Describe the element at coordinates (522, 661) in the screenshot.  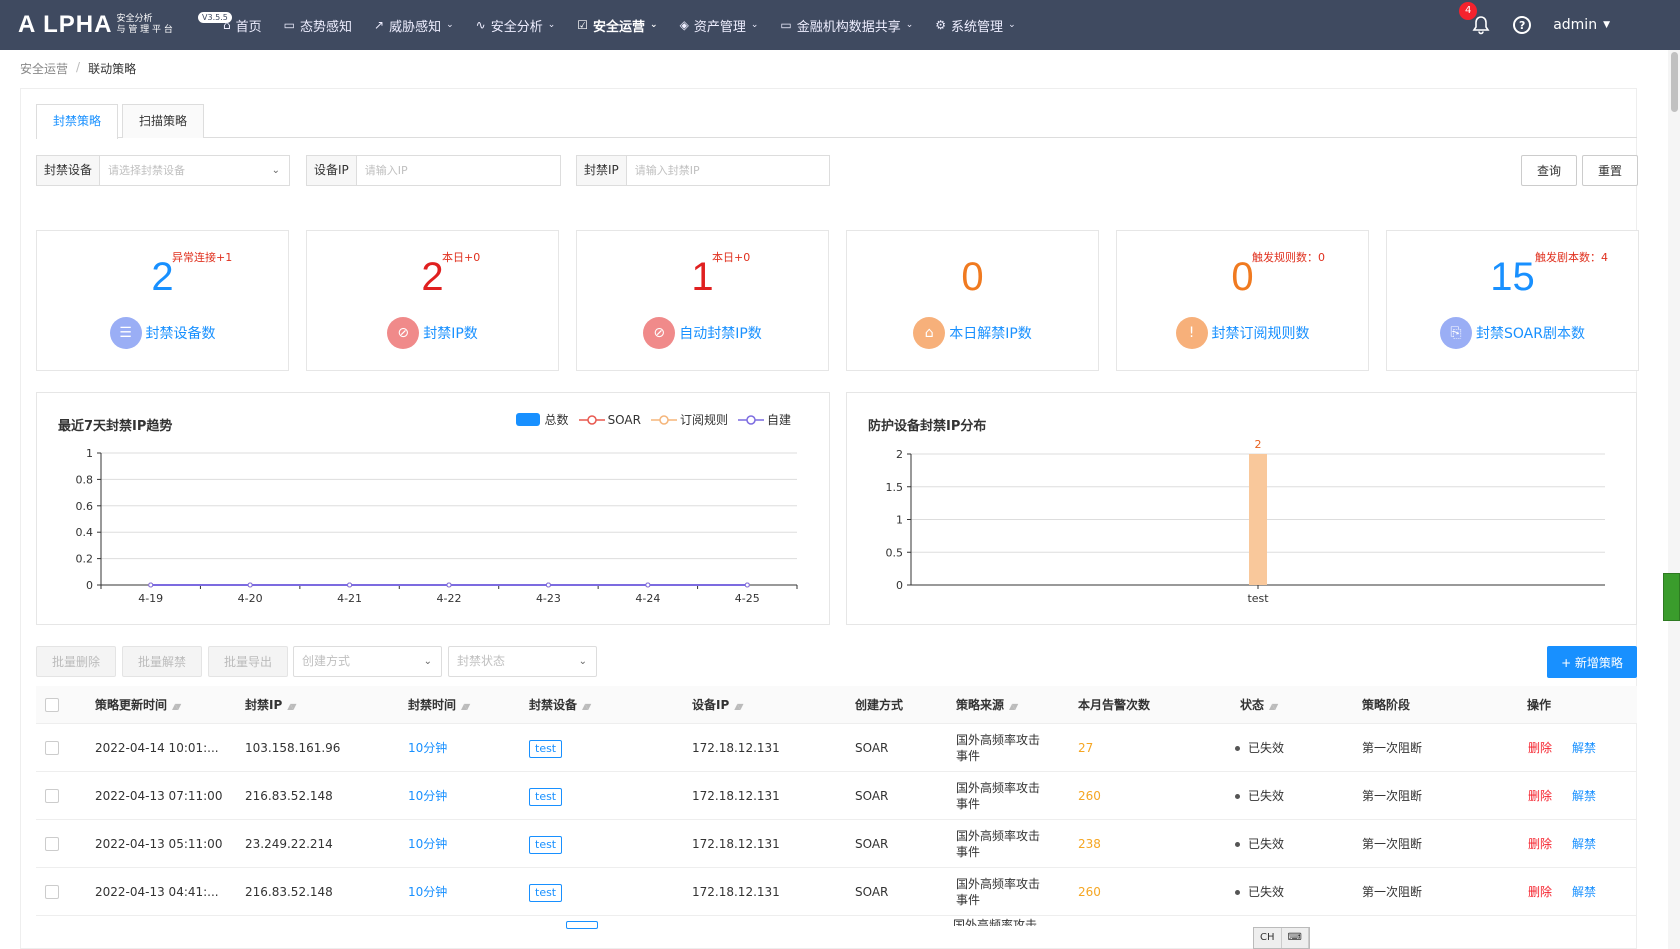
I see `ban-status-select: 封禁状态 ⌄` at that location.